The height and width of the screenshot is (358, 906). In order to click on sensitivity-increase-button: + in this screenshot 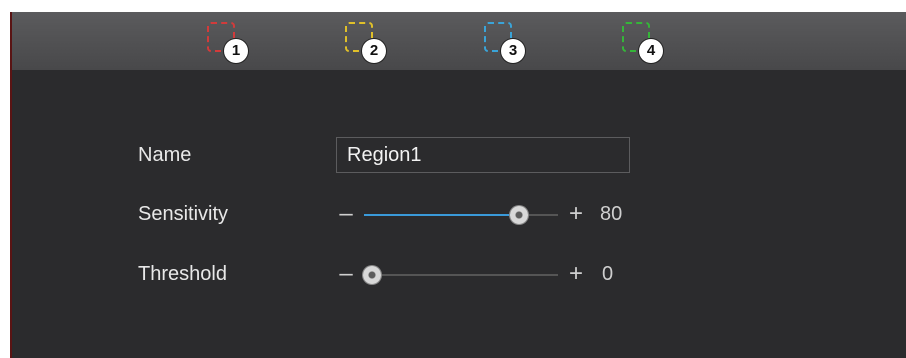, I will do `click(576, 214)`.